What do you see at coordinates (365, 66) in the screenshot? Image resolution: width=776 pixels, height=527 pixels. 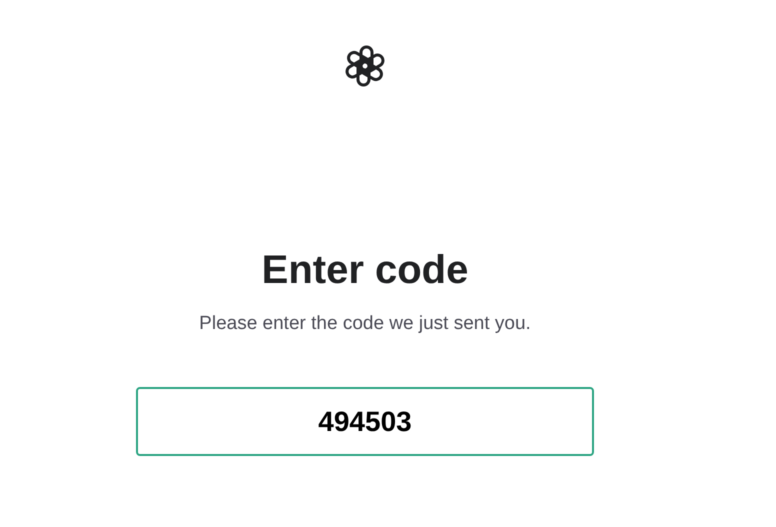 I see `logo-icon` at bounding box center [365, 66].